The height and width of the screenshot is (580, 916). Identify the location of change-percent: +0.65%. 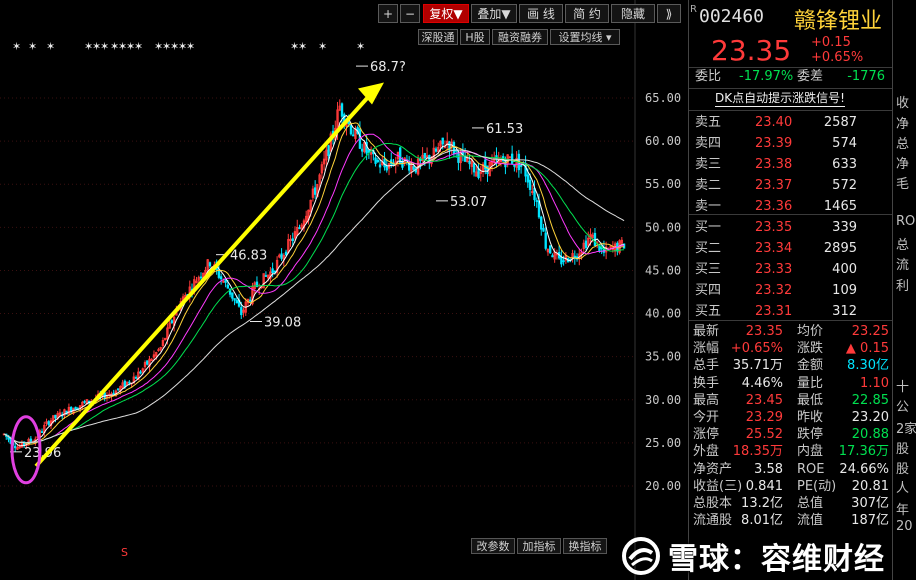
(837, 57).